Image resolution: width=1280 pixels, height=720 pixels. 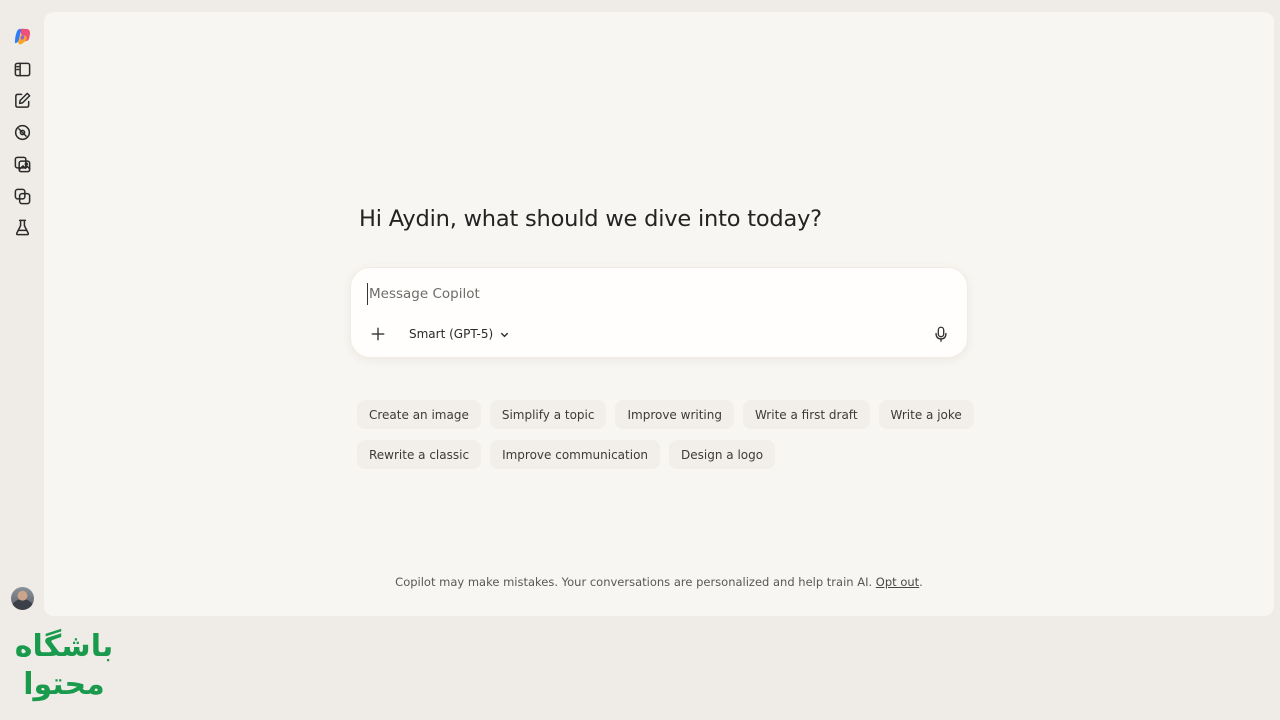 What do you see at coordinates (548, 414) in the screenshot?
I see `suggestion-chip: Simplify a topic` at bounding box center [548, 414].